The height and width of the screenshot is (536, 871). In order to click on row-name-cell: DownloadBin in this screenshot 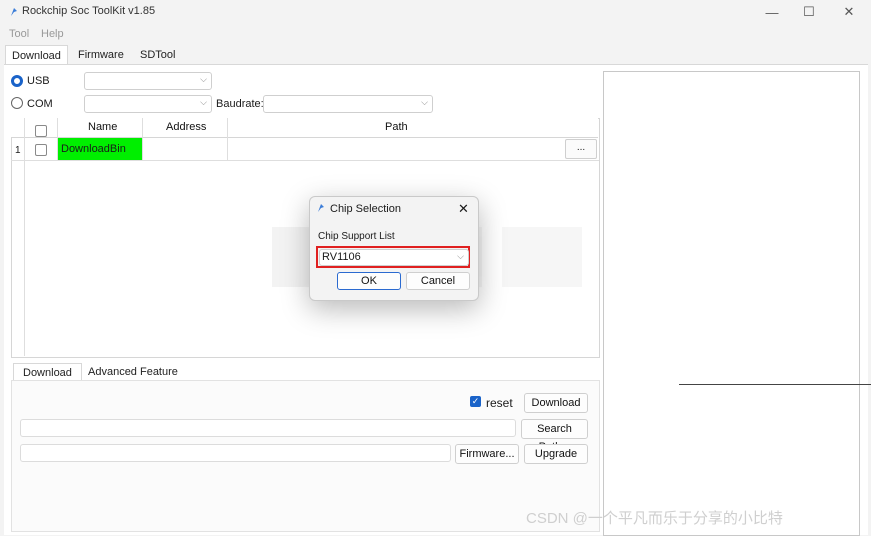, I will do `click(100, 149)`.